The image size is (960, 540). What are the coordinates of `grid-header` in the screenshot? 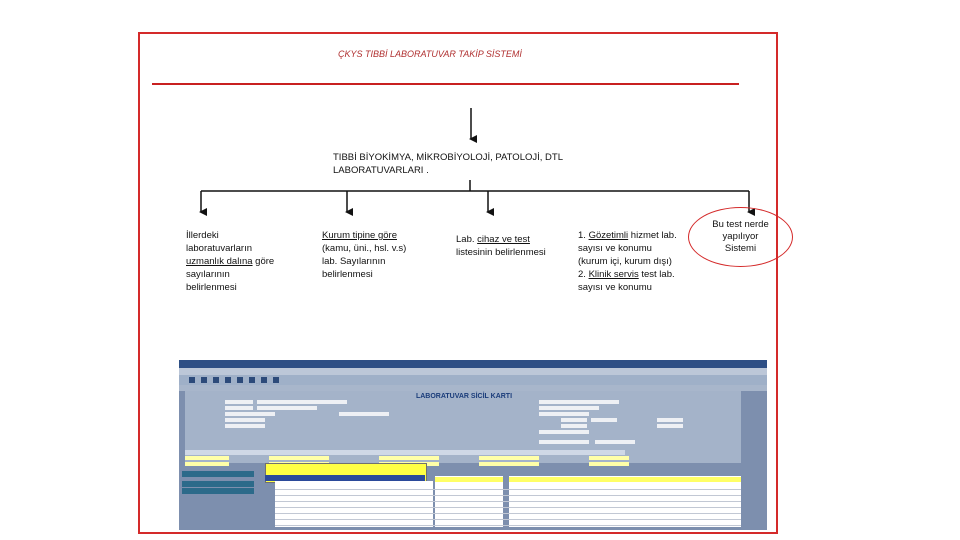 It's located at (405, 452).